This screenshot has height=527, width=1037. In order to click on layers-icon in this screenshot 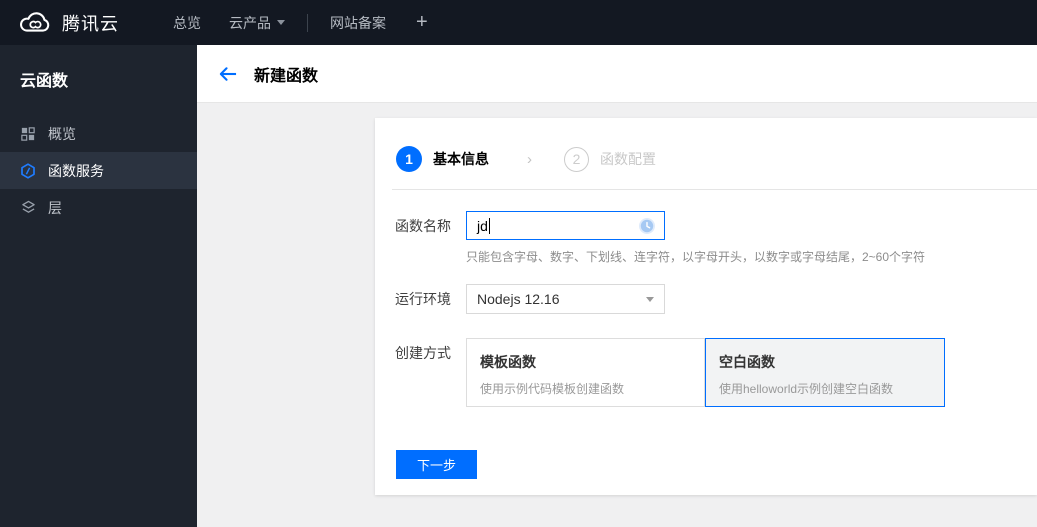, I will do `click(28, 208)`.